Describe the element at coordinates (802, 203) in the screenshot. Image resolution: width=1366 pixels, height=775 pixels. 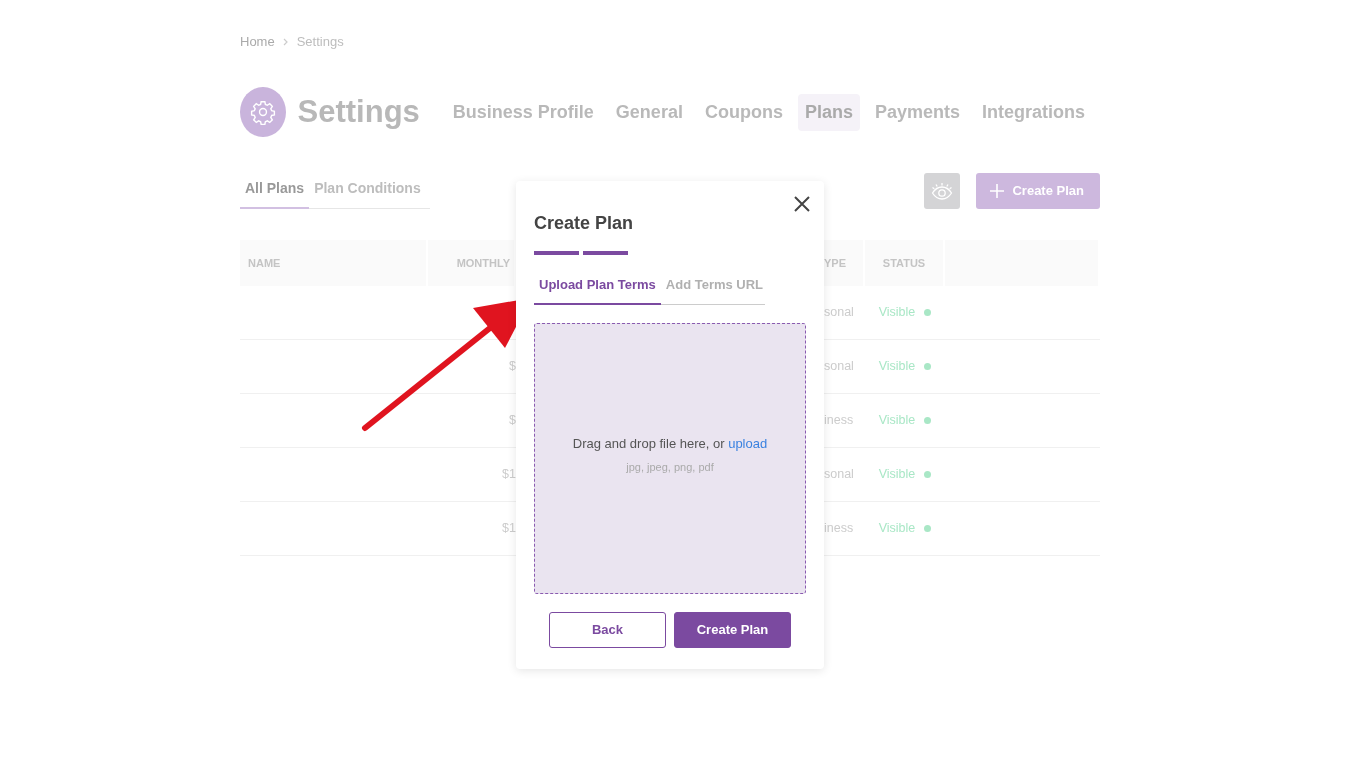
I see `close-icon` at that location.